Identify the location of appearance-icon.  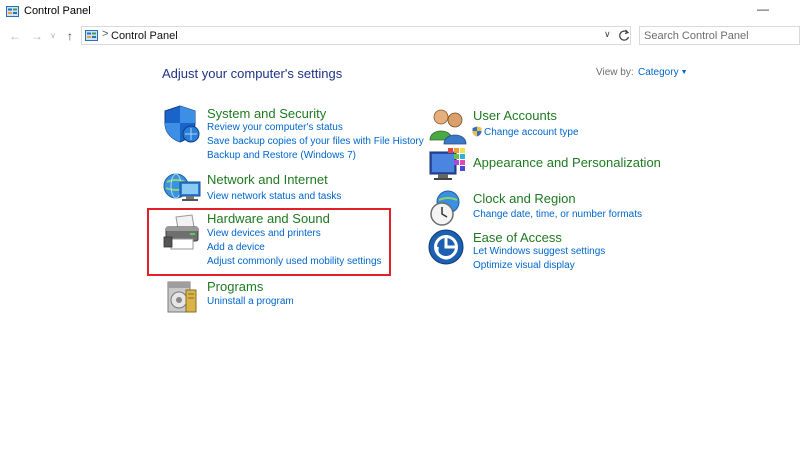
(447, 164).